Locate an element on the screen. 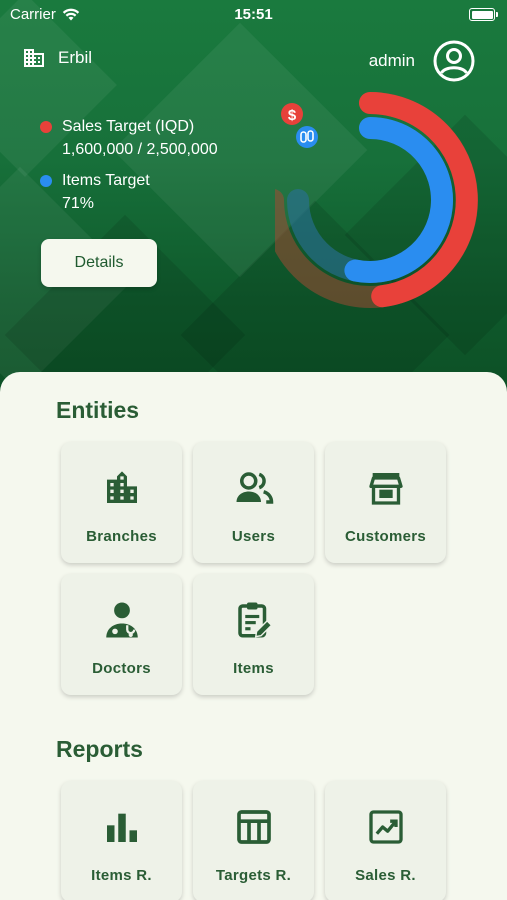 This screenshot has height=900, width=507. customers-label: Customers is located at coordinates (385, 536).